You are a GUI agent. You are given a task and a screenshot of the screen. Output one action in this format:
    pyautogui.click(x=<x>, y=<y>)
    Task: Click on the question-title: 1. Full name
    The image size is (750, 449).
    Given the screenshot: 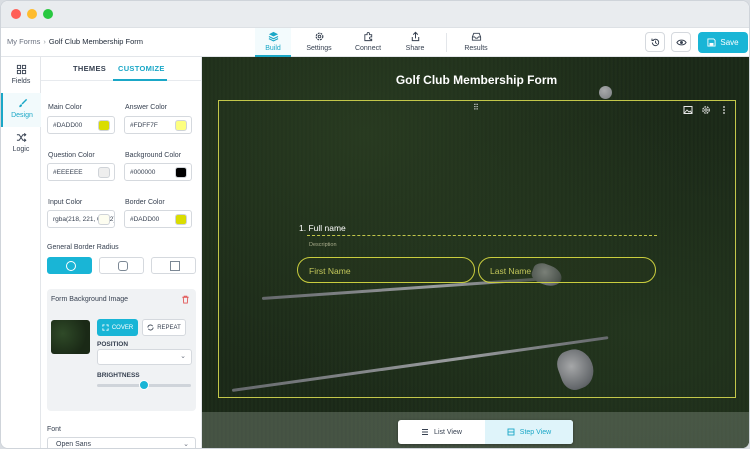 What is the action you would take?
    pyautogui.click(x=322, y=228)
    